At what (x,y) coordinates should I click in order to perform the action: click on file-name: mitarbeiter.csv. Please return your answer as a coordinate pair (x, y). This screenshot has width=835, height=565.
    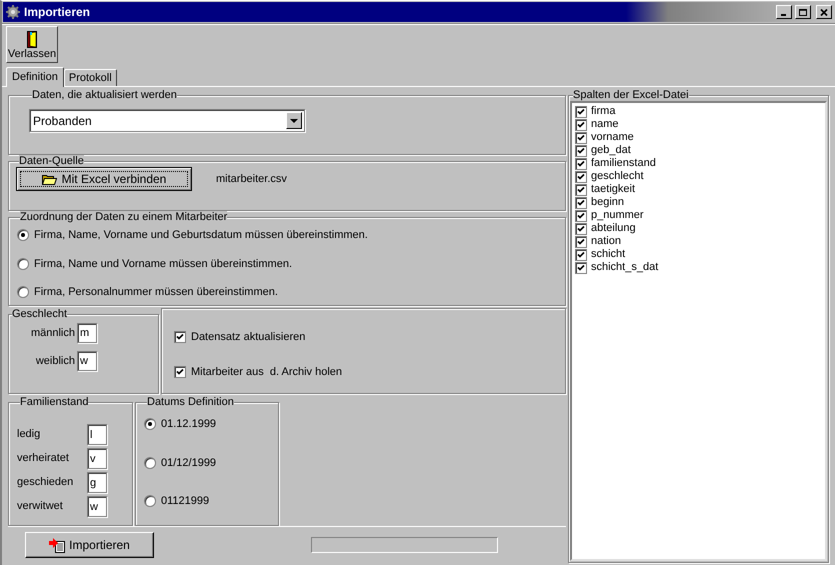
    Looking at the image, I should click on (251, 179).